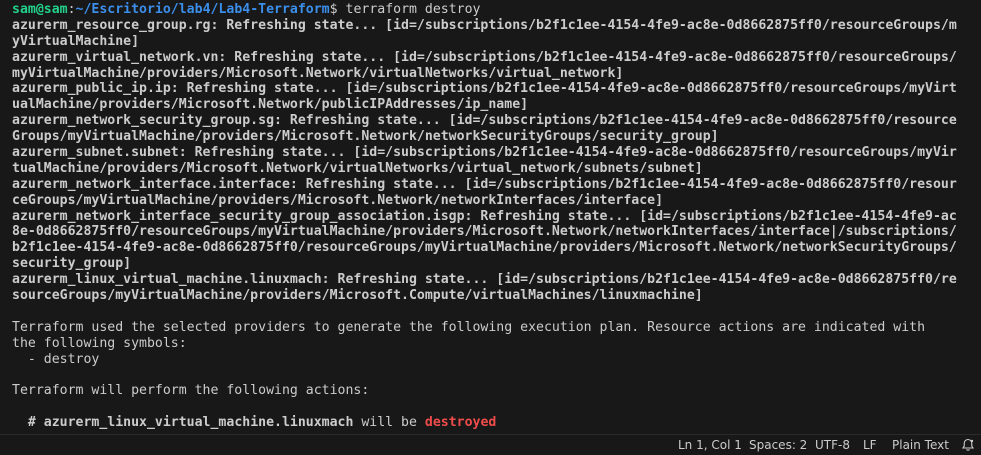 The height and width of the screenshot is (455, 981). I want to click on action-status: destroyed, so click(460, 423).